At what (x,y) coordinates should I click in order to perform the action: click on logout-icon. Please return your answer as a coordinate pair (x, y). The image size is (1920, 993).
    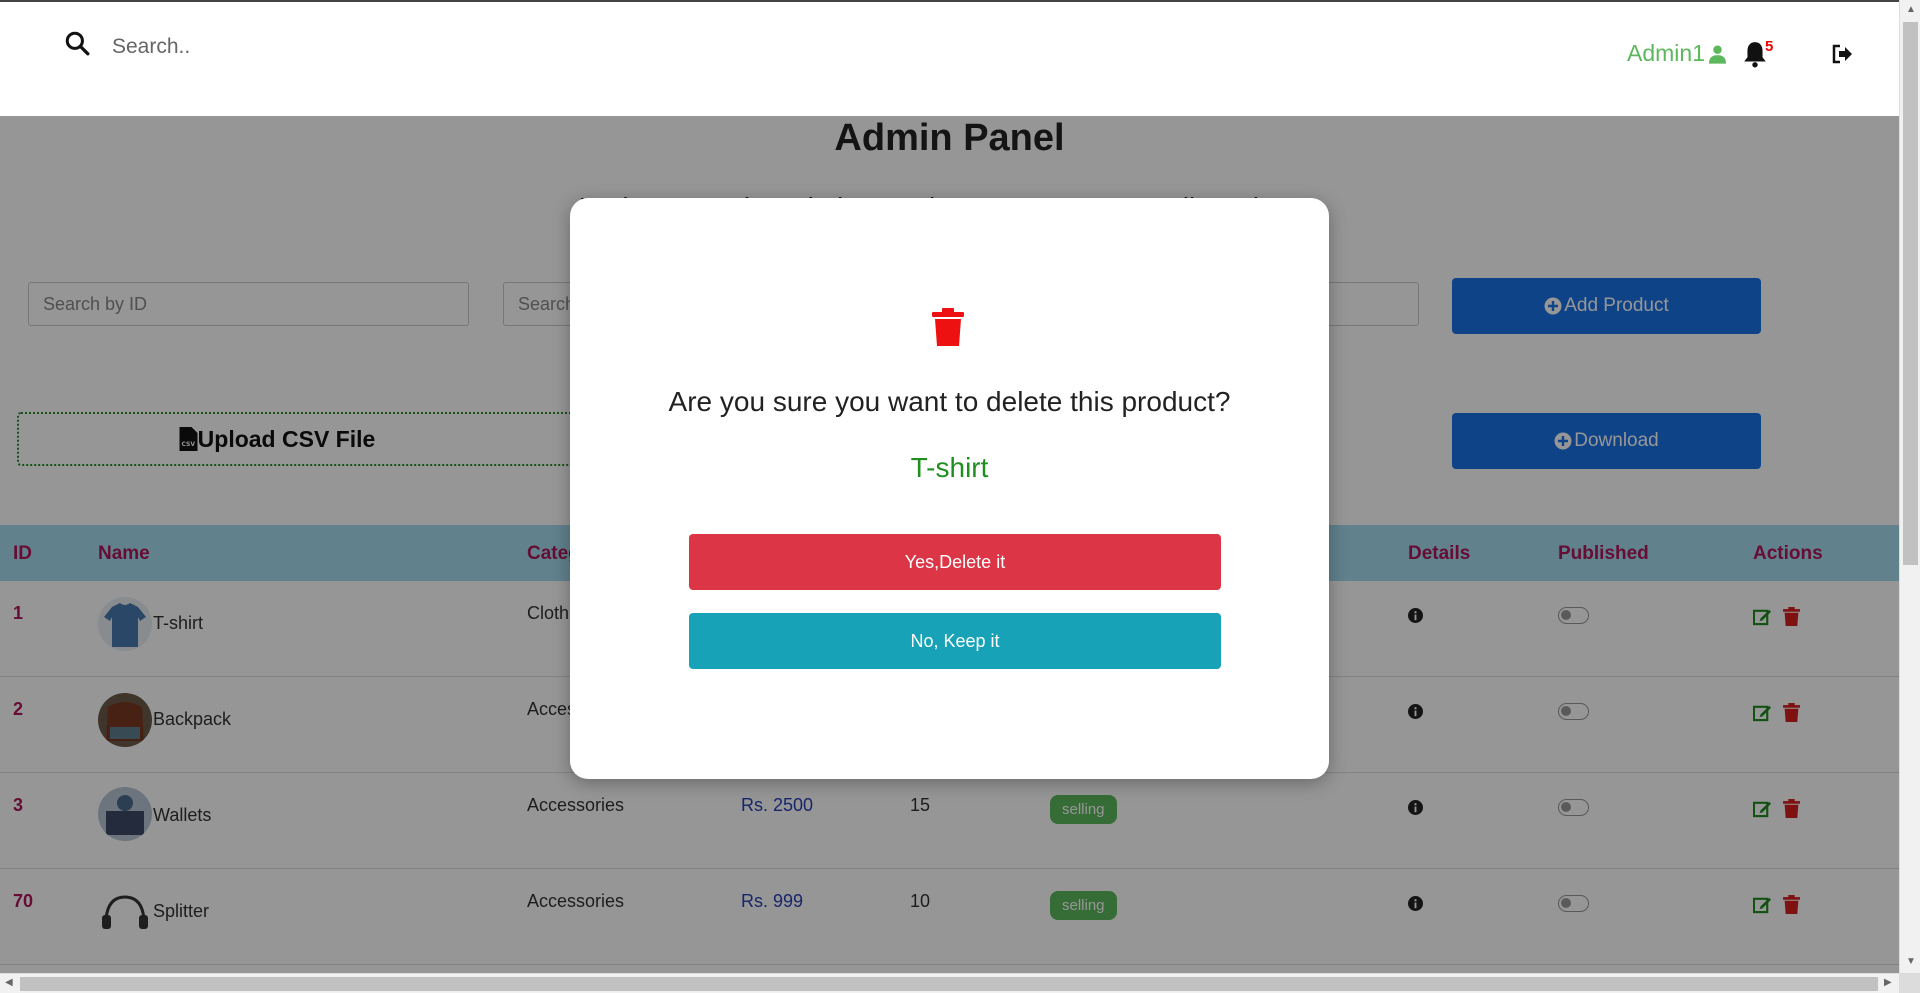
    Looking at the image, I should click on (1842, 54).